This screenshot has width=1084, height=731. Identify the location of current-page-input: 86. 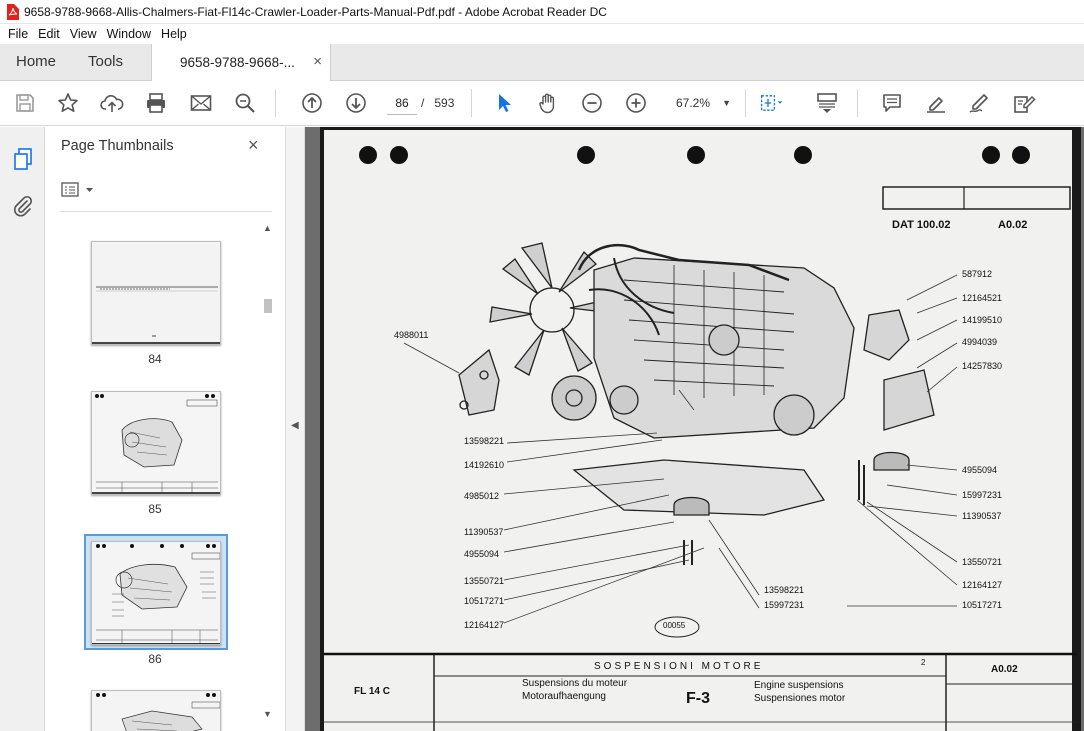
(402, 103).